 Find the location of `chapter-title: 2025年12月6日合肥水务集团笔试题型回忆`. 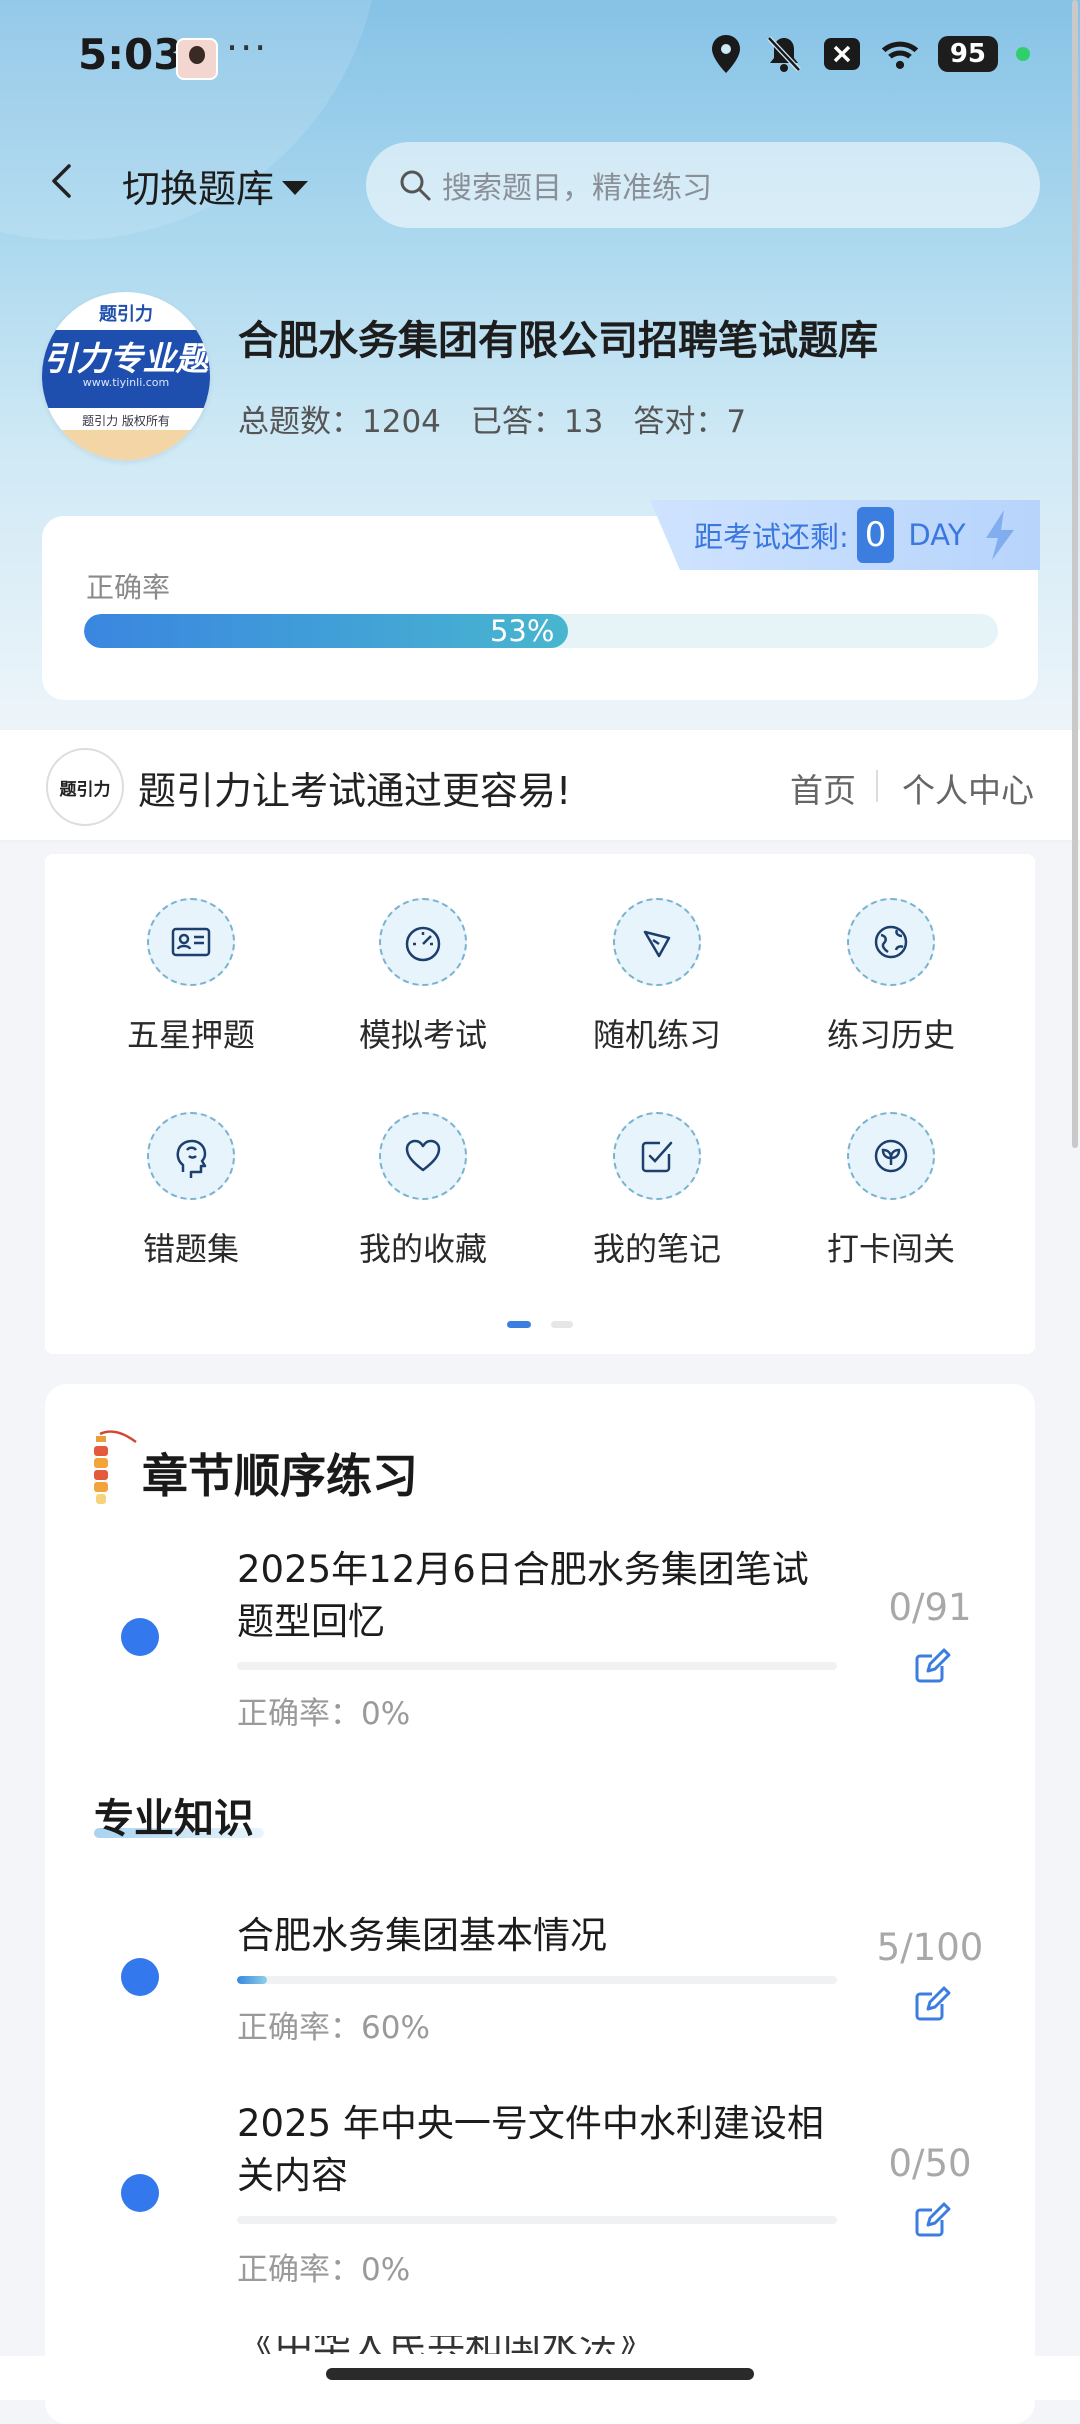

chapter-title: 2025年12月6日合肥水务集团笔试题型回忆 is located at coordinates (537, 1596).